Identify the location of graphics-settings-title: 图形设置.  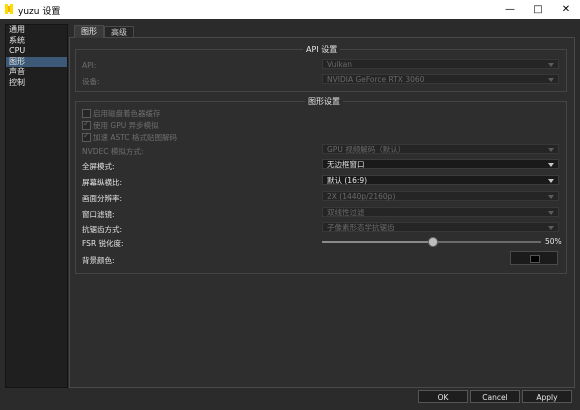
(324, 101).